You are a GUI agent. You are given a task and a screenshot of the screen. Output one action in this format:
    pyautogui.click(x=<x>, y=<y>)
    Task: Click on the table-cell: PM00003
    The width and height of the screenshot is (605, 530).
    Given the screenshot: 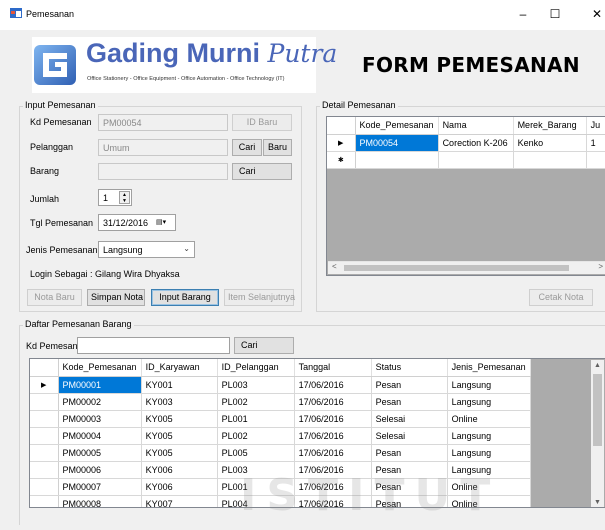 What is the action you would take?
    pyautogui.click(x=100, y=419)
    